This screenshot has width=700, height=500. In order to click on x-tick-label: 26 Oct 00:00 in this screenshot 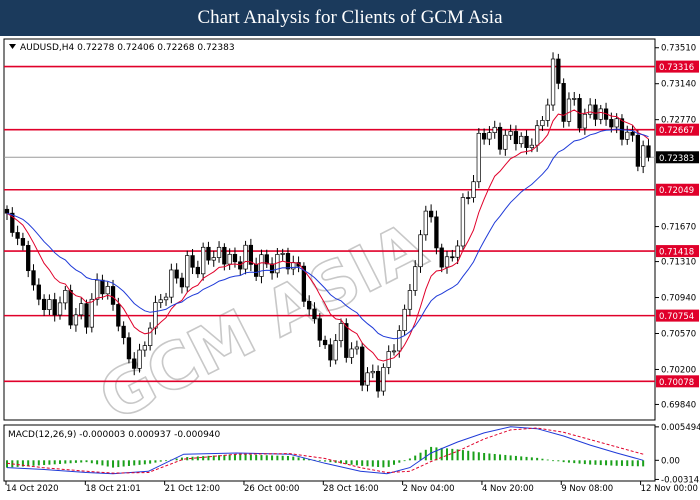, I will do `click(271, 489)`.